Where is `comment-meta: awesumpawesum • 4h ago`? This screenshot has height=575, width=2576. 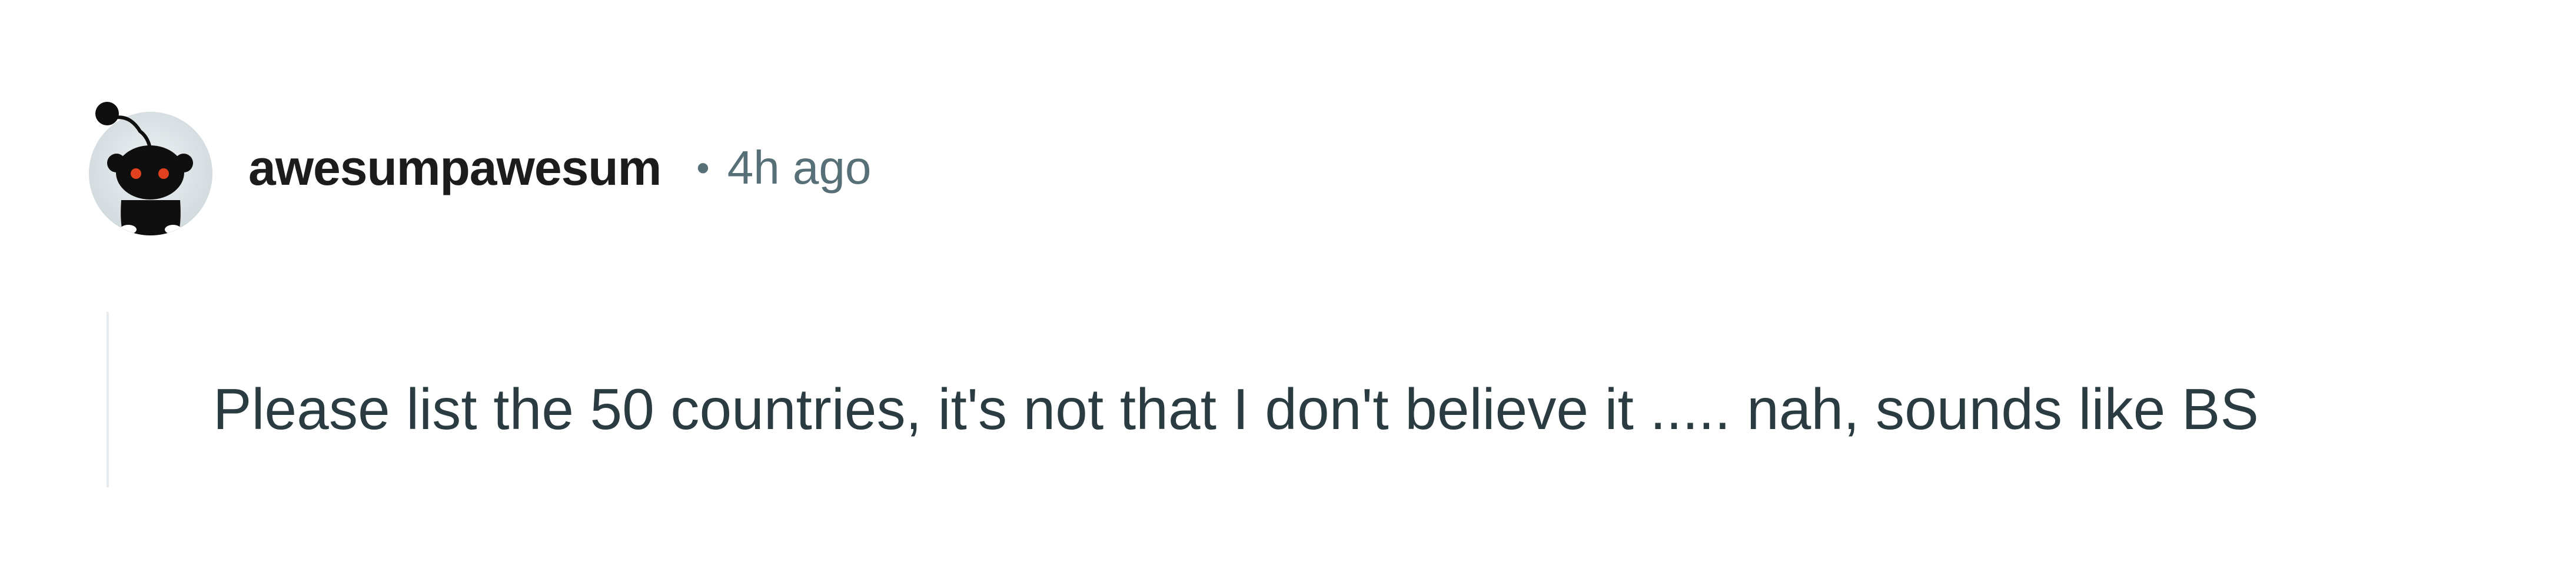
comment-meta: awesumpawesum • 4h ago is located at coordinates (559, 167).